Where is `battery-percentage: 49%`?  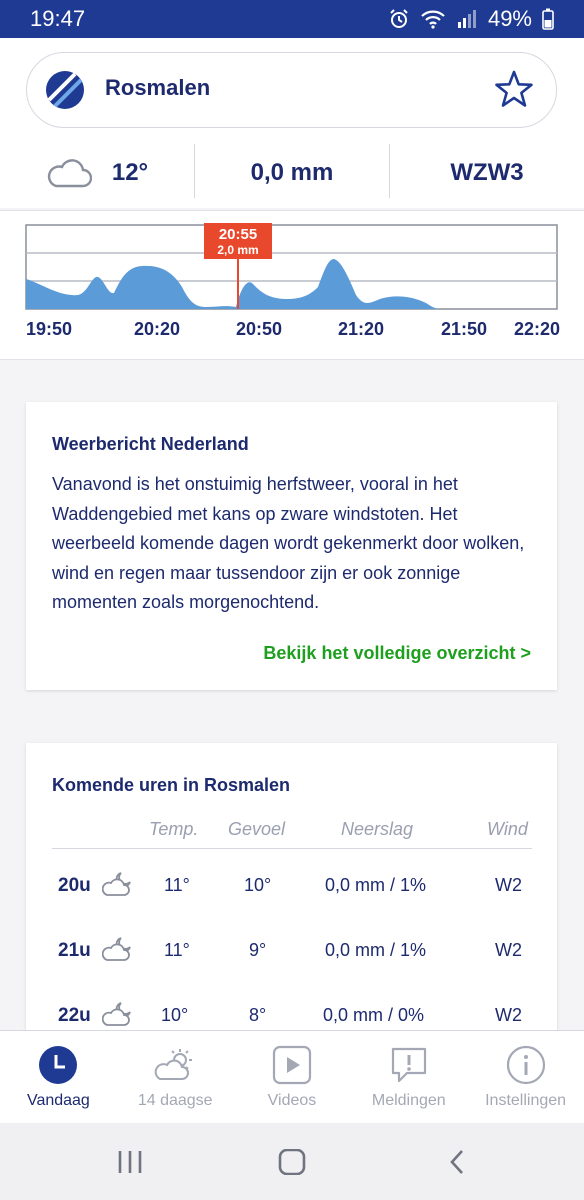 battery-percentage: 49% is located at coordinates (509, 18).